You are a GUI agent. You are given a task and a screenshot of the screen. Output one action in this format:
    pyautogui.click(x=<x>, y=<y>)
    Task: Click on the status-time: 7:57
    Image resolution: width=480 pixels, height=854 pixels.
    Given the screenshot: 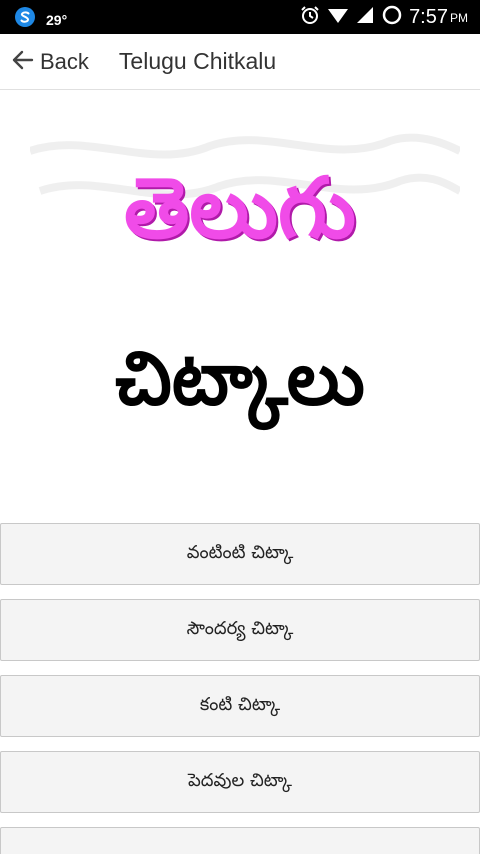 What is the action you would take?
    pyautogui.click(x=428, y=17)
    